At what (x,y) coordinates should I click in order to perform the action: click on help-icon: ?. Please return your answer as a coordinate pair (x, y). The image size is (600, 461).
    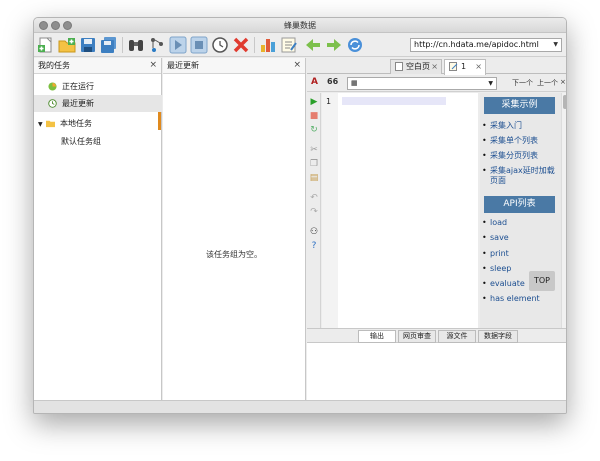
    Looking at the image, I should click on (314, 246).